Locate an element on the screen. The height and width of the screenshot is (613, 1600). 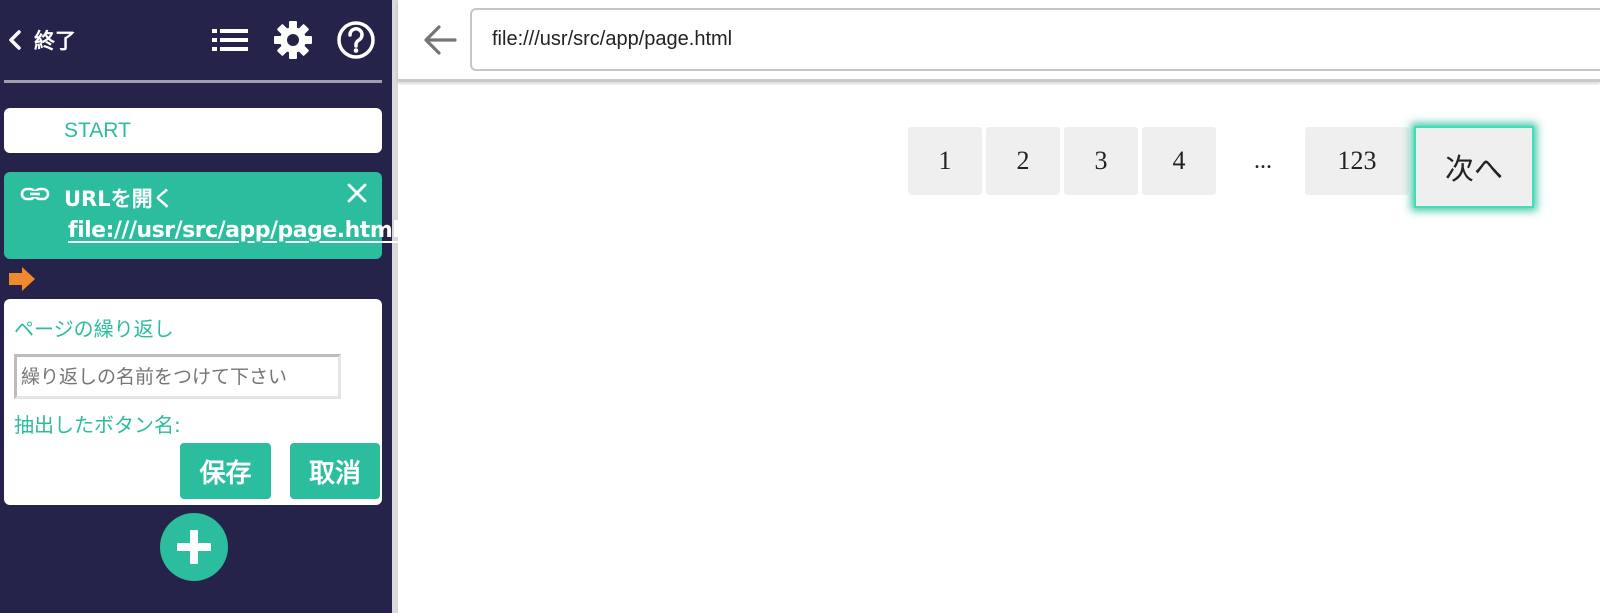
help-icon is located at coordinates (356, 40).